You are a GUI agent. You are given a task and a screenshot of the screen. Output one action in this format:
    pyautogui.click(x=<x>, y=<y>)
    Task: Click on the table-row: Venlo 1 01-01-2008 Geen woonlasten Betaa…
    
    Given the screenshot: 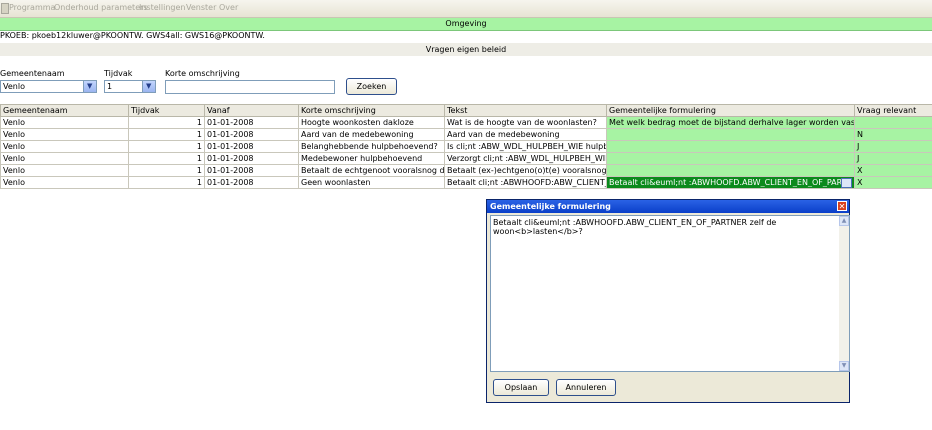 What is the action you would take?
    pyautogui.click(x=466, y=182)
    